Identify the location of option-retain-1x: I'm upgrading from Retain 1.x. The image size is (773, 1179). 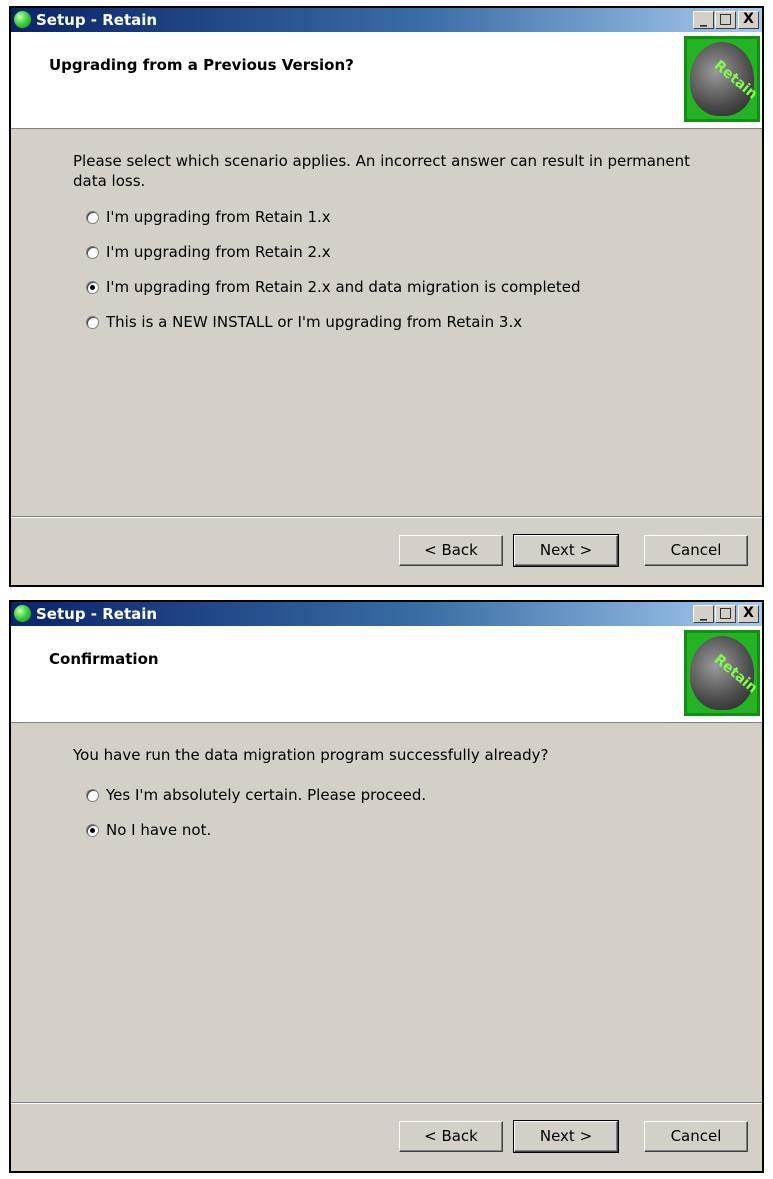
(208, 217).